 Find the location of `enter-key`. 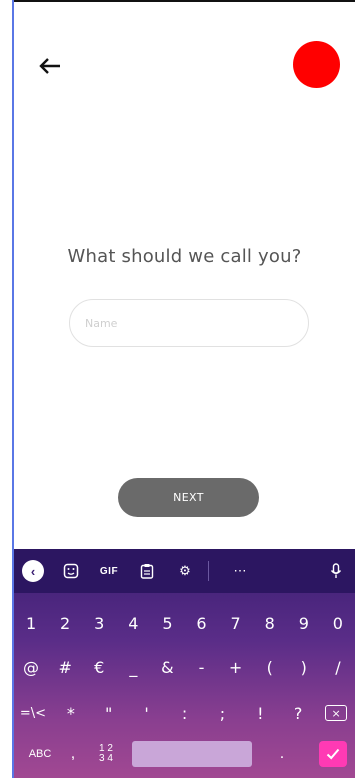

enter-key is located at coordinates (333, 754).